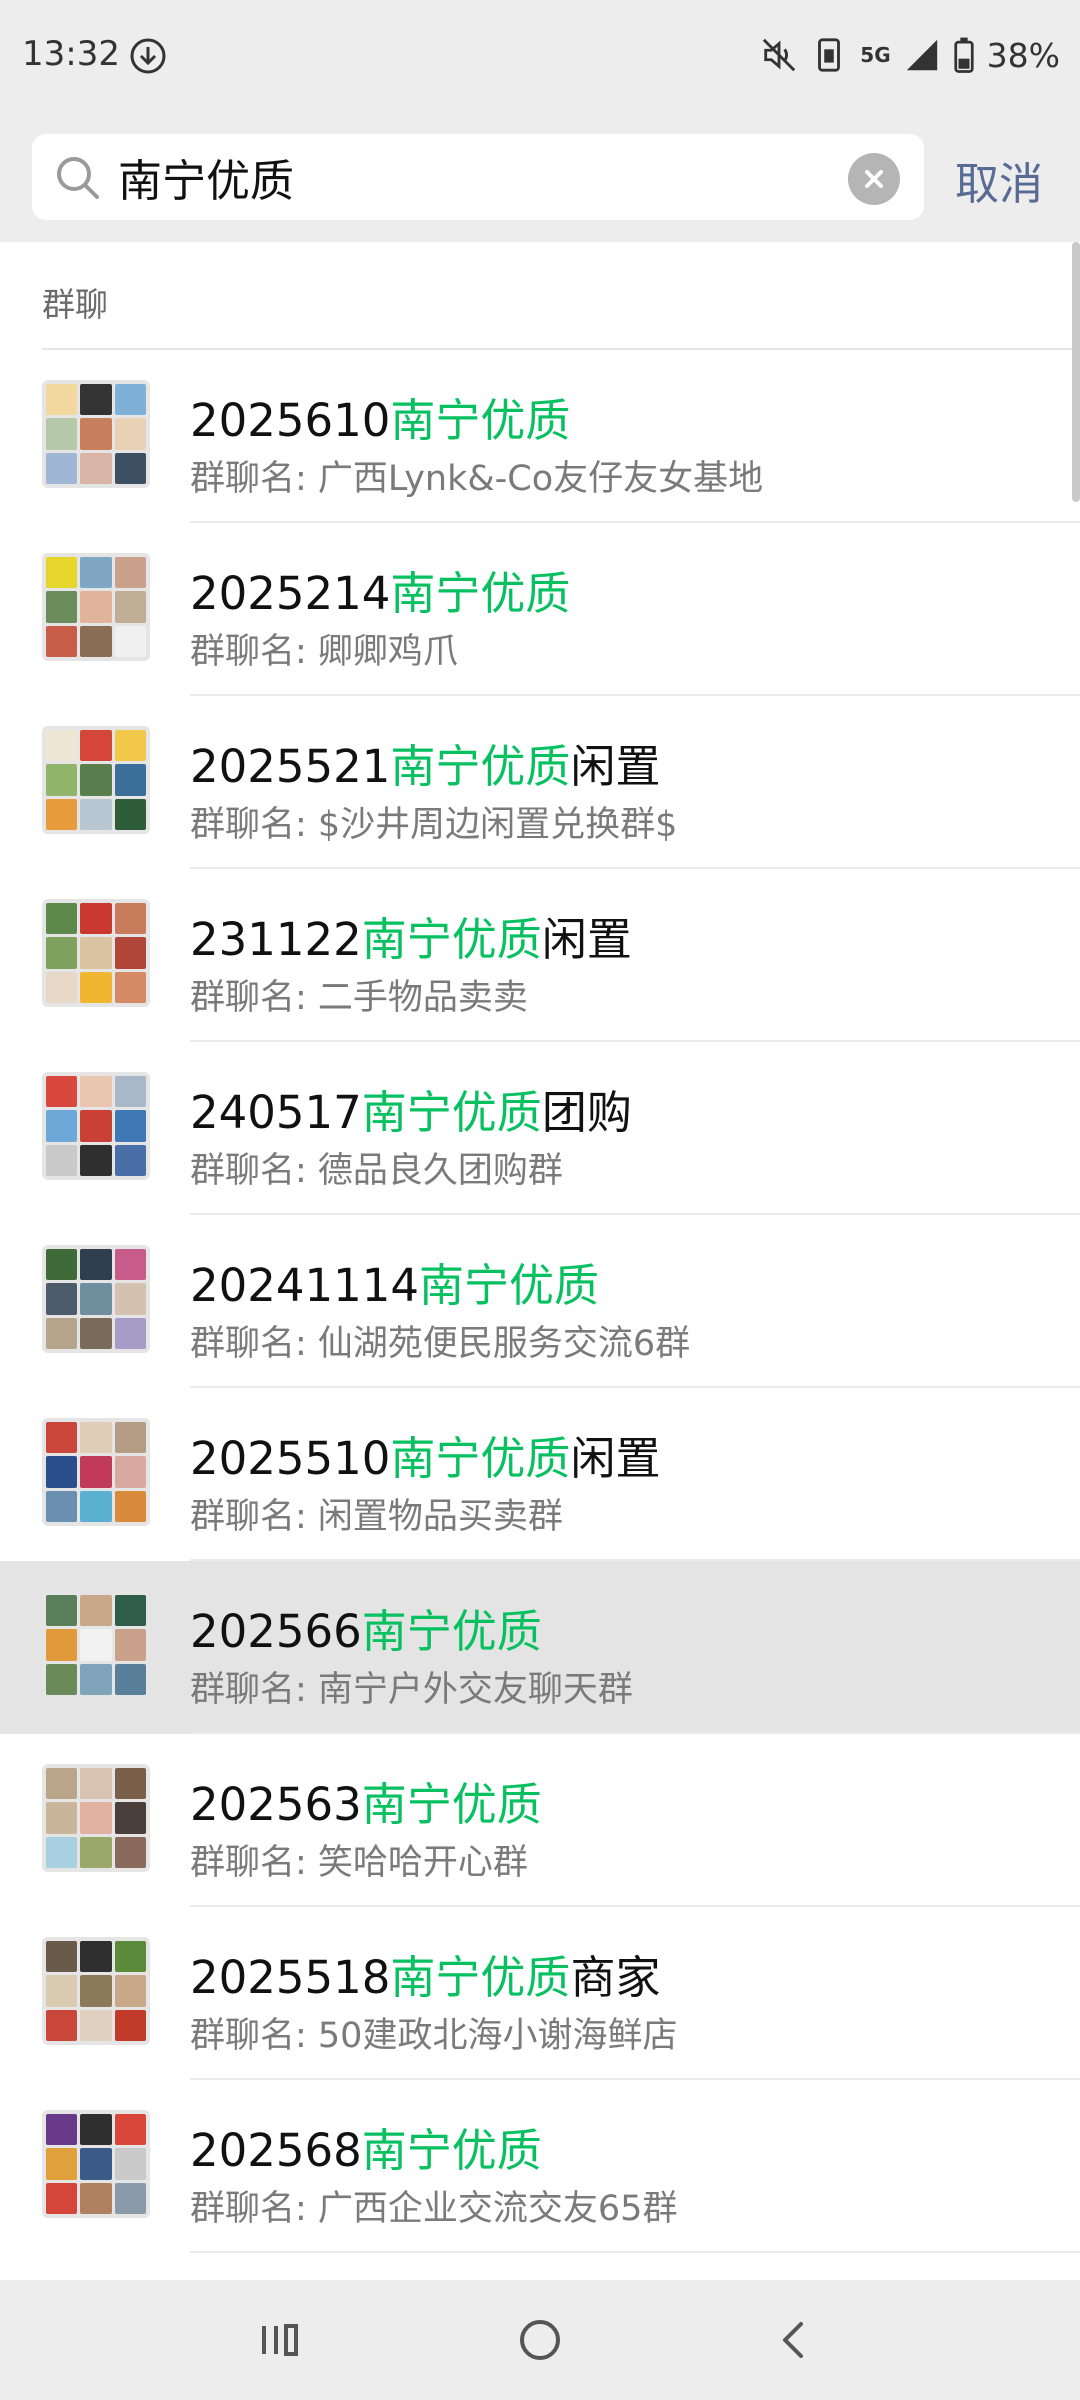 The height and width of the screenshot is (2400, 1080). I want to click on result-title: 240517南宁优质团购, so click(411, 1108).